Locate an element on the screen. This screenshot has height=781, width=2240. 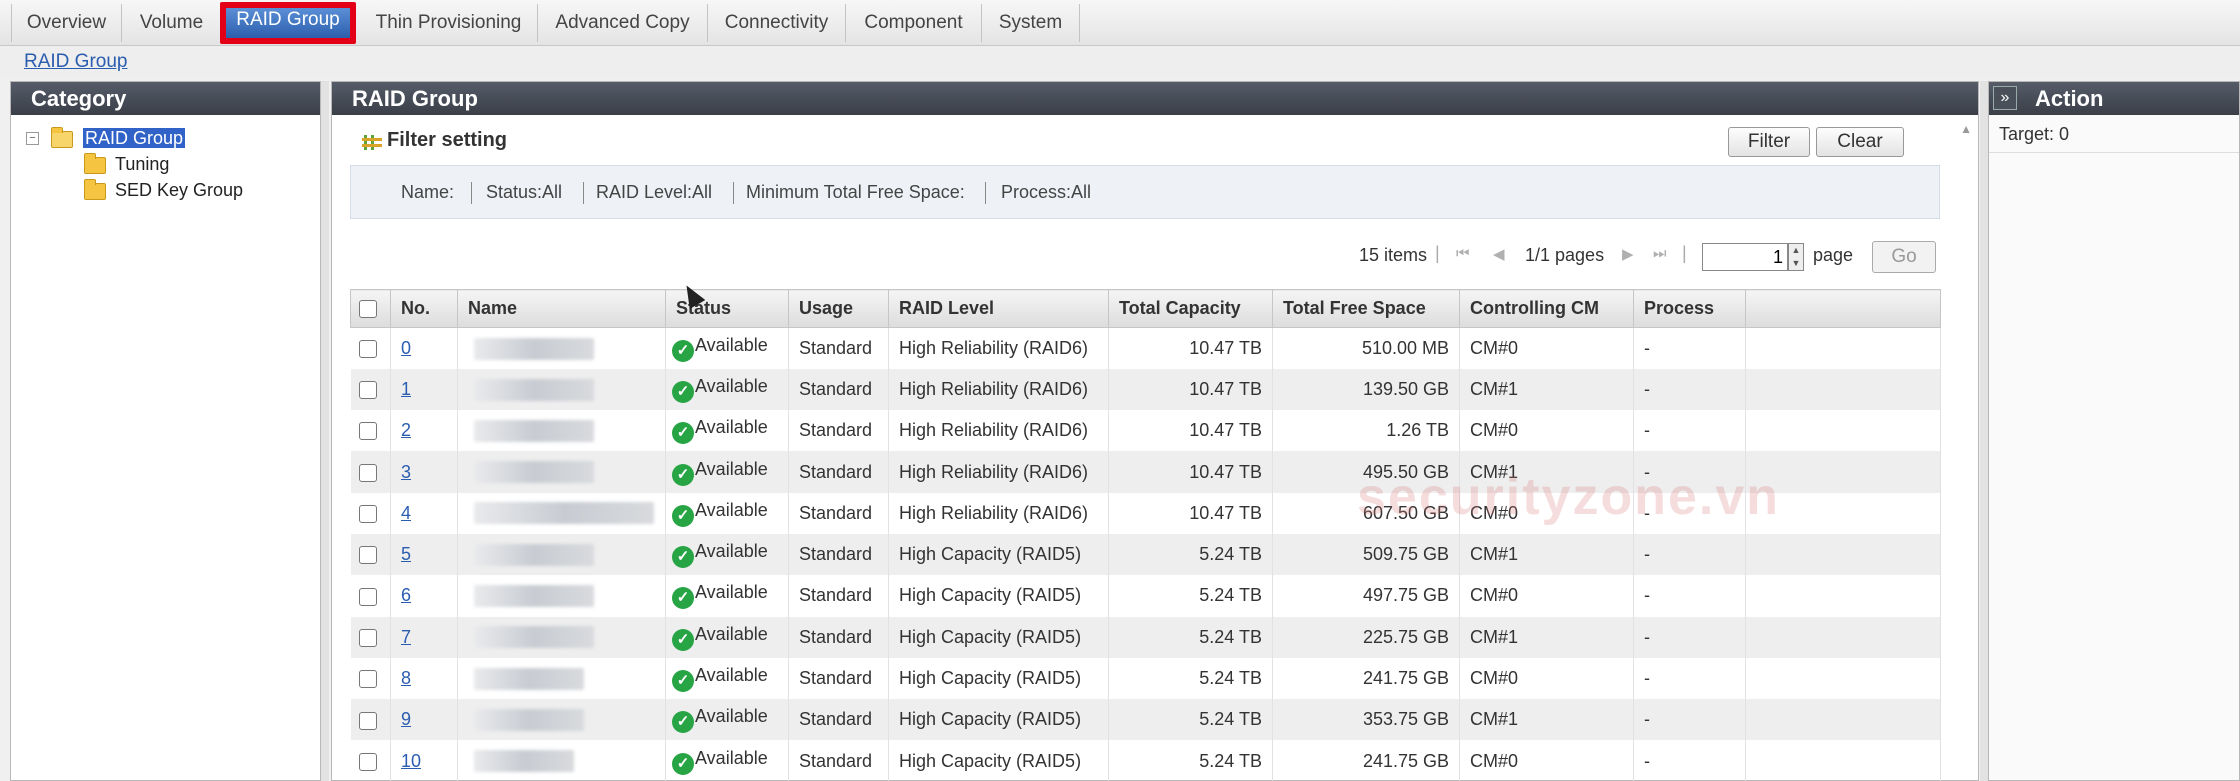
raid-group-number-link: 6 is located at coordinates (406, 595).